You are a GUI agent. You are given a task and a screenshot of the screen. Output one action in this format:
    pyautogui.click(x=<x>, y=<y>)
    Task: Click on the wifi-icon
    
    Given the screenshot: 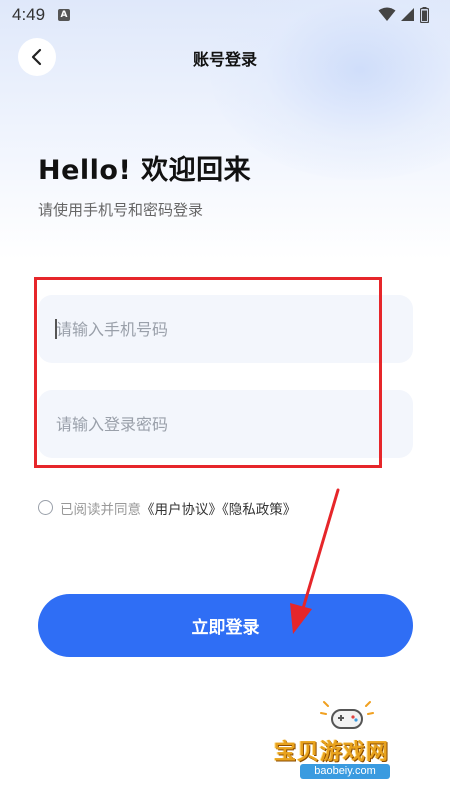 What is the action you would take?
    pyautogui.click(x=387, y=14)
    